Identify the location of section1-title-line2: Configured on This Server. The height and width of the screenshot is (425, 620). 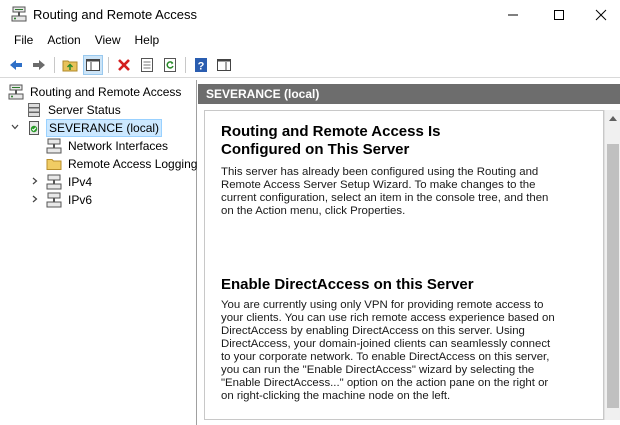
(315, 149).